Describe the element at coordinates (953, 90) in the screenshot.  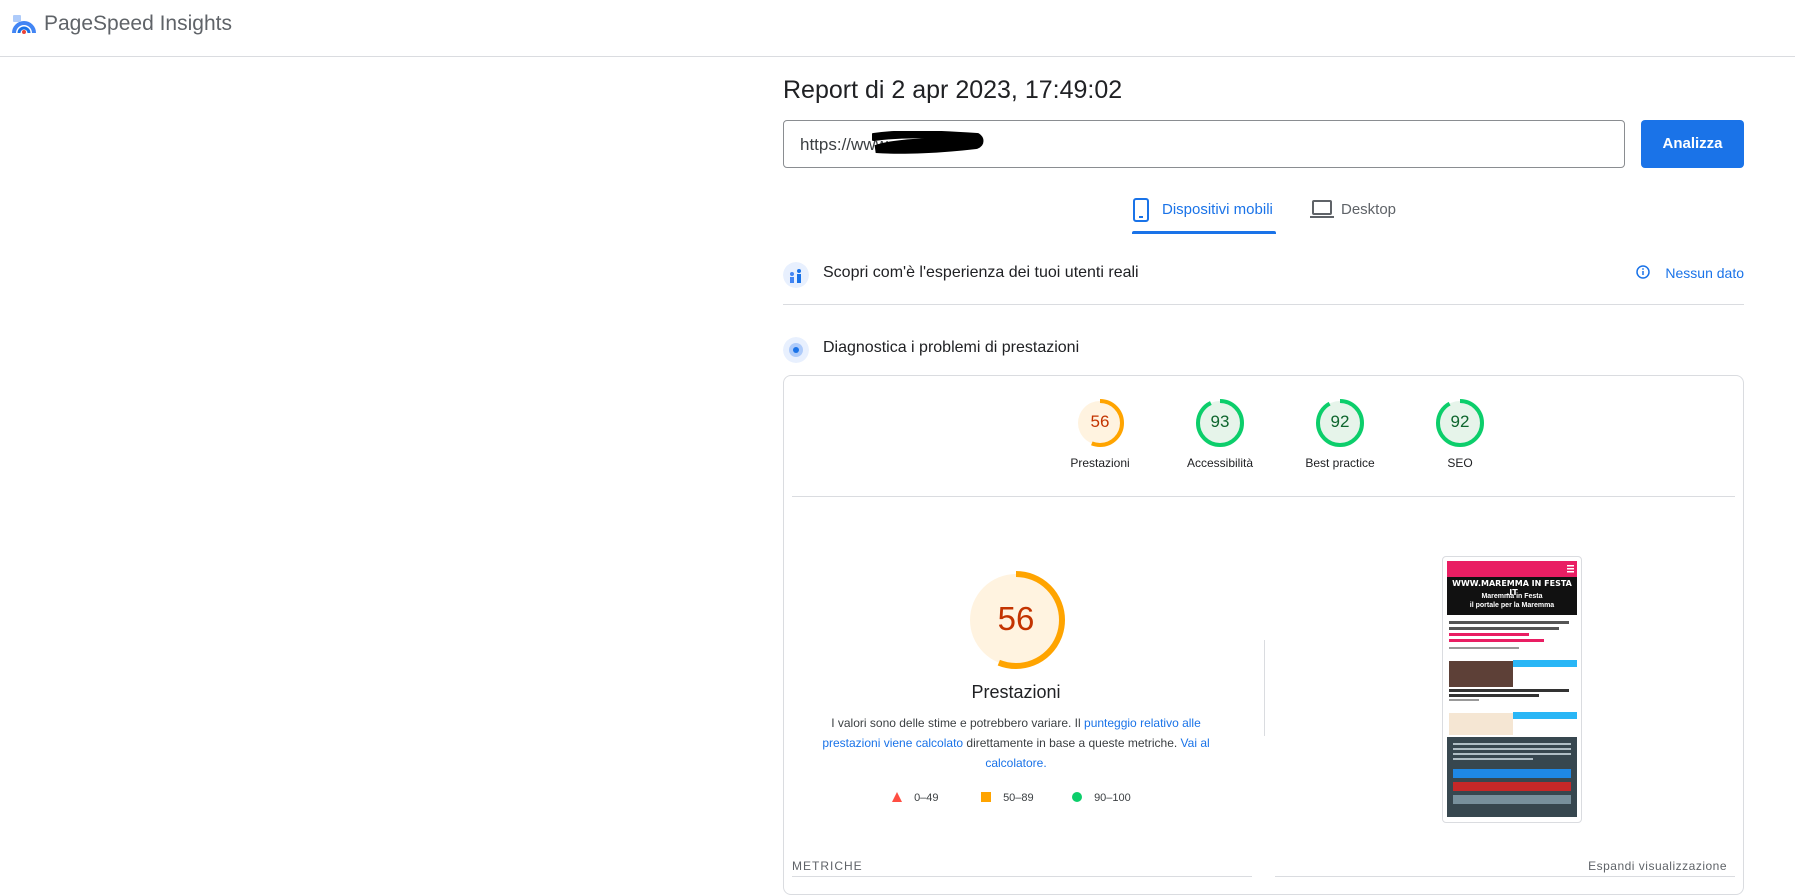
I see `report-title: Report di 2 apr 2023, 17:49:02` at that location.